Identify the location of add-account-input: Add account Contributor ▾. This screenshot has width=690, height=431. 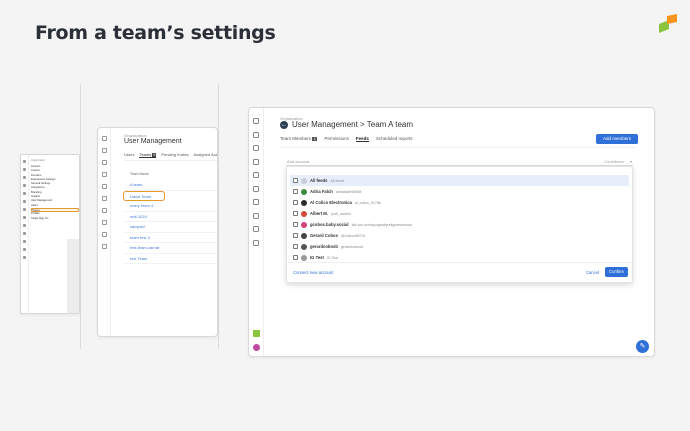
(459, 162).